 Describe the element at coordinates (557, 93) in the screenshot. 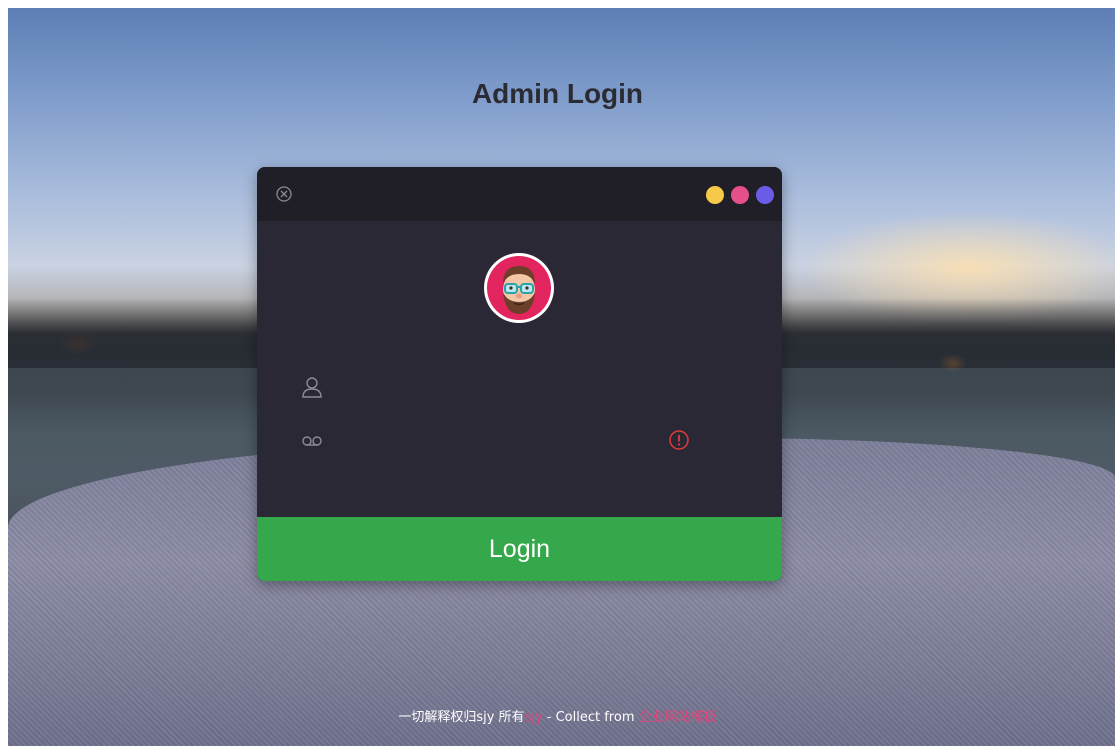

I see `page-title: Admin Login` at that location.